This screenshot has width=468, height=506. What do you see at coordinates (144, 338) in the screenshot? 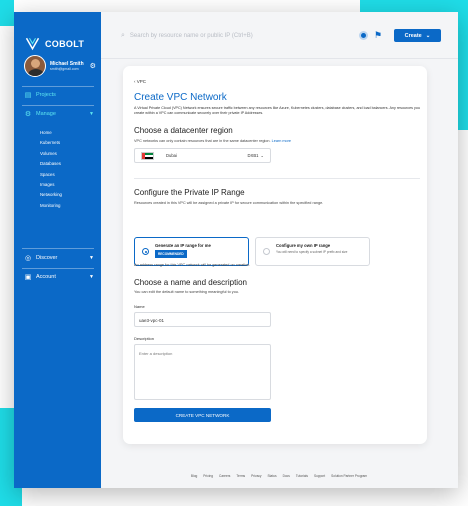
I see `description-label: Description` at bounding box center [144, 338].